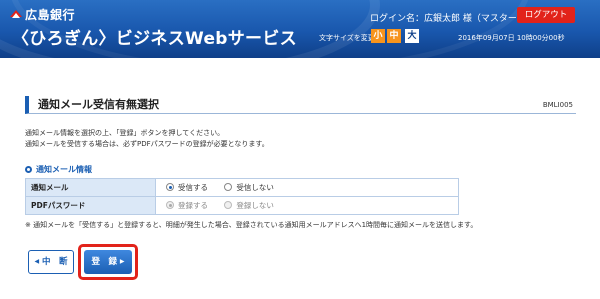 This screenshot has width=600, height=299. I want to click on radio-not-register-label: 登録しない, so click(255, 205).